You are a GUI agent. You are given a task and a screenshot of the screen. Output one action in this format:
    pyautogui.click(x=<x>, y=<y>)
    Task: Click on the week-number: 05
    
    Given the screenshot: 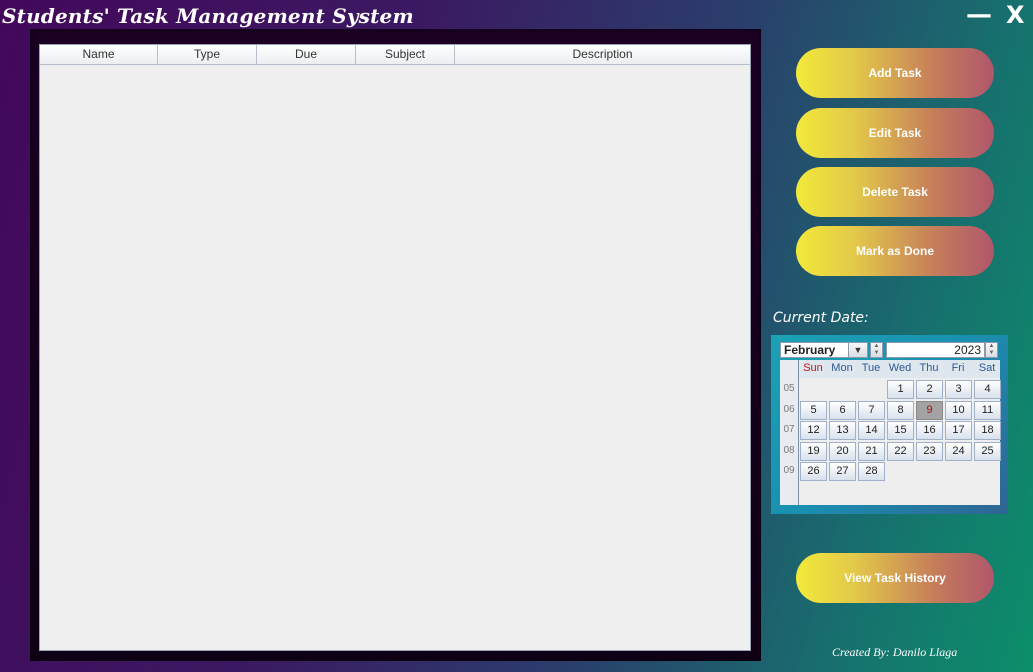 What is the action you would take?
    pyautogui.click(x=789, y=388)
    